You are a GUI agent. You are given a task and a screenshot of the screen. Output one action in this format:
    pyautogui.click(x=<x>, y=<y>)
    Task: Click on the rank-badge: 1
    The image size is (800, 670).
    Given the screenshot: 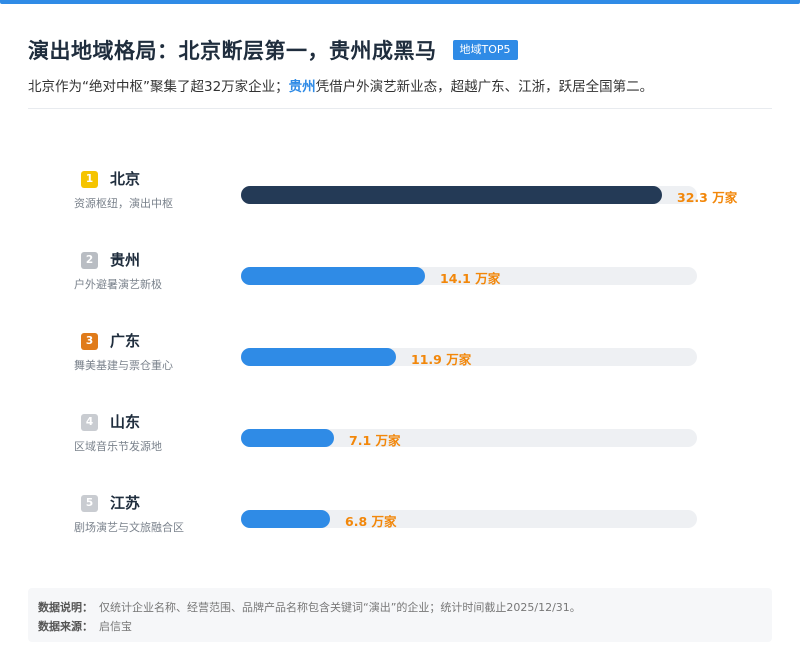 What is the action you would take?
    pyautogui.click(x=89, y=179)
    